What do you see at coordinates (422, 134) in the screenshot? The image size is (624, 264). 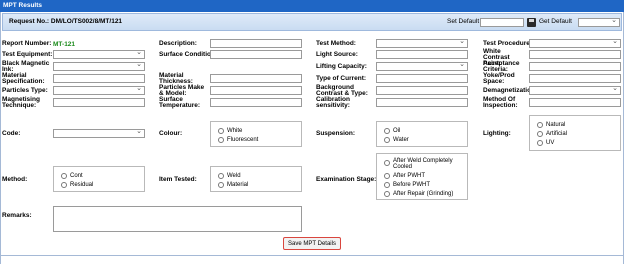 I see `suspension-group: Oil Water` at bounding box center [422, 134].